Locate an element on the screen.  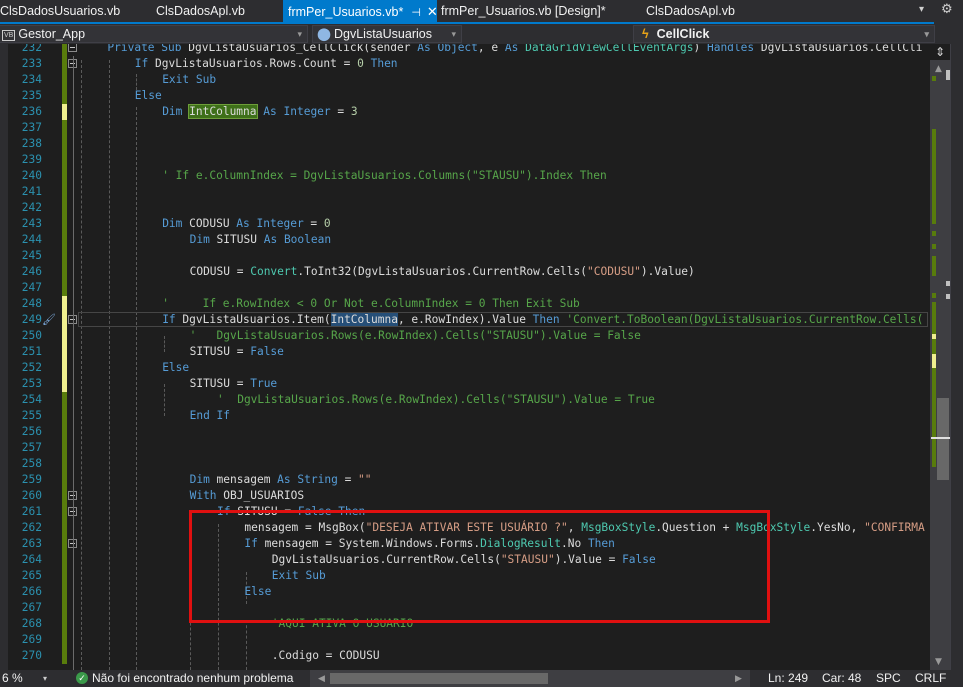
tab-frmper-usuarios-design: frmPer_Usuarios.vb [Design]* is located at coordinates (531, 11).